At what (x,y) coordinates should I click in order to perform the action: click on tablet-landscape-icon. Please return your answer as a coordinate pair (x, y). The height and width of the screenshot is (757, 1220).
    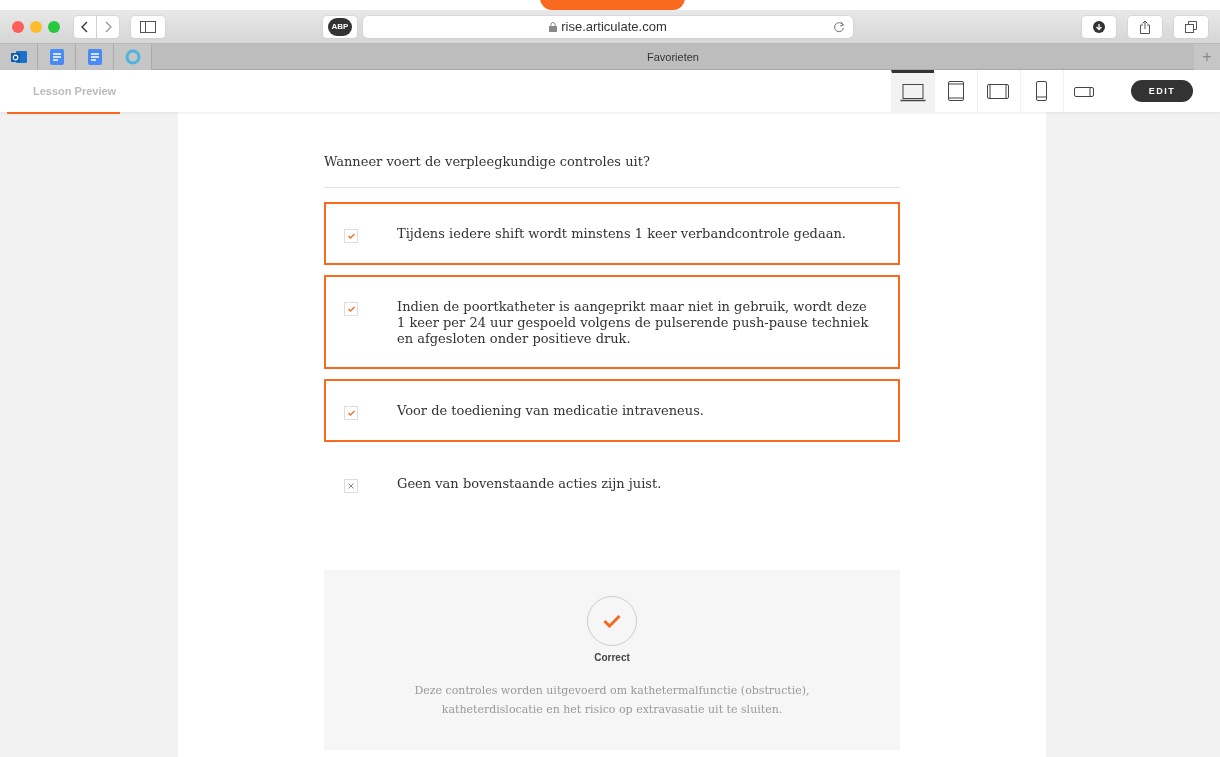
    Looking at the image, I should click on (999, 91).